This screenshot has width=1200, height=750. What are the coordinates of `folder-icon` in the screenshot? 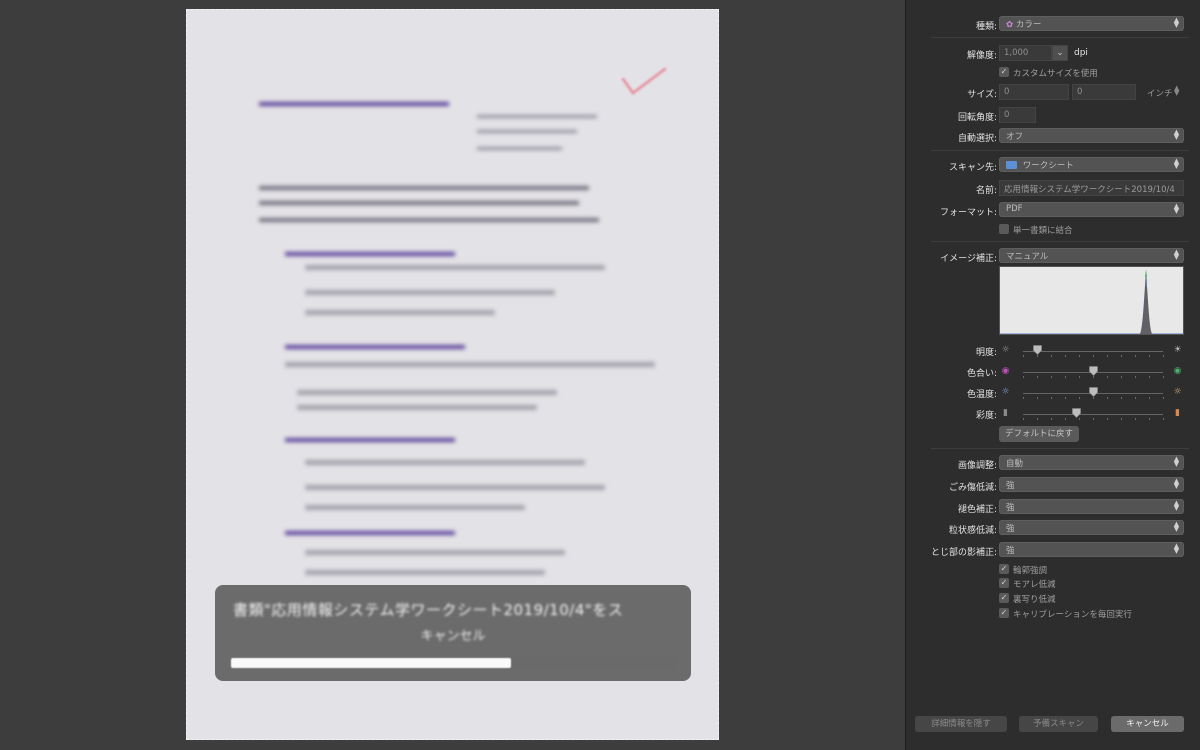 It's located at (1011, 165).